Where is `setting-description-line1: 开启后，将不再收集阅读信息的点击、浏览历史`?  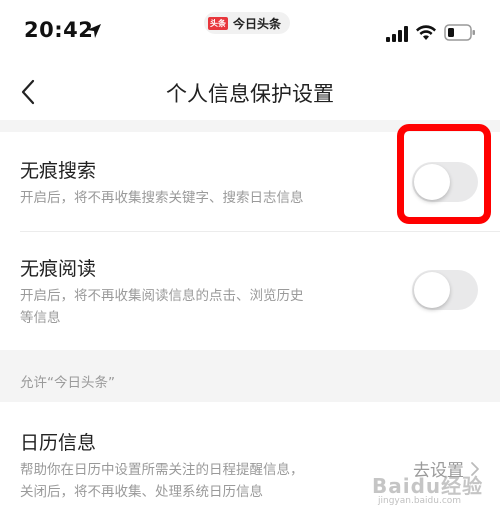
setting-description-line1: 开启后，将不再收集阅读信息的点击、浏览历史 is located at coordinates (162, 296).